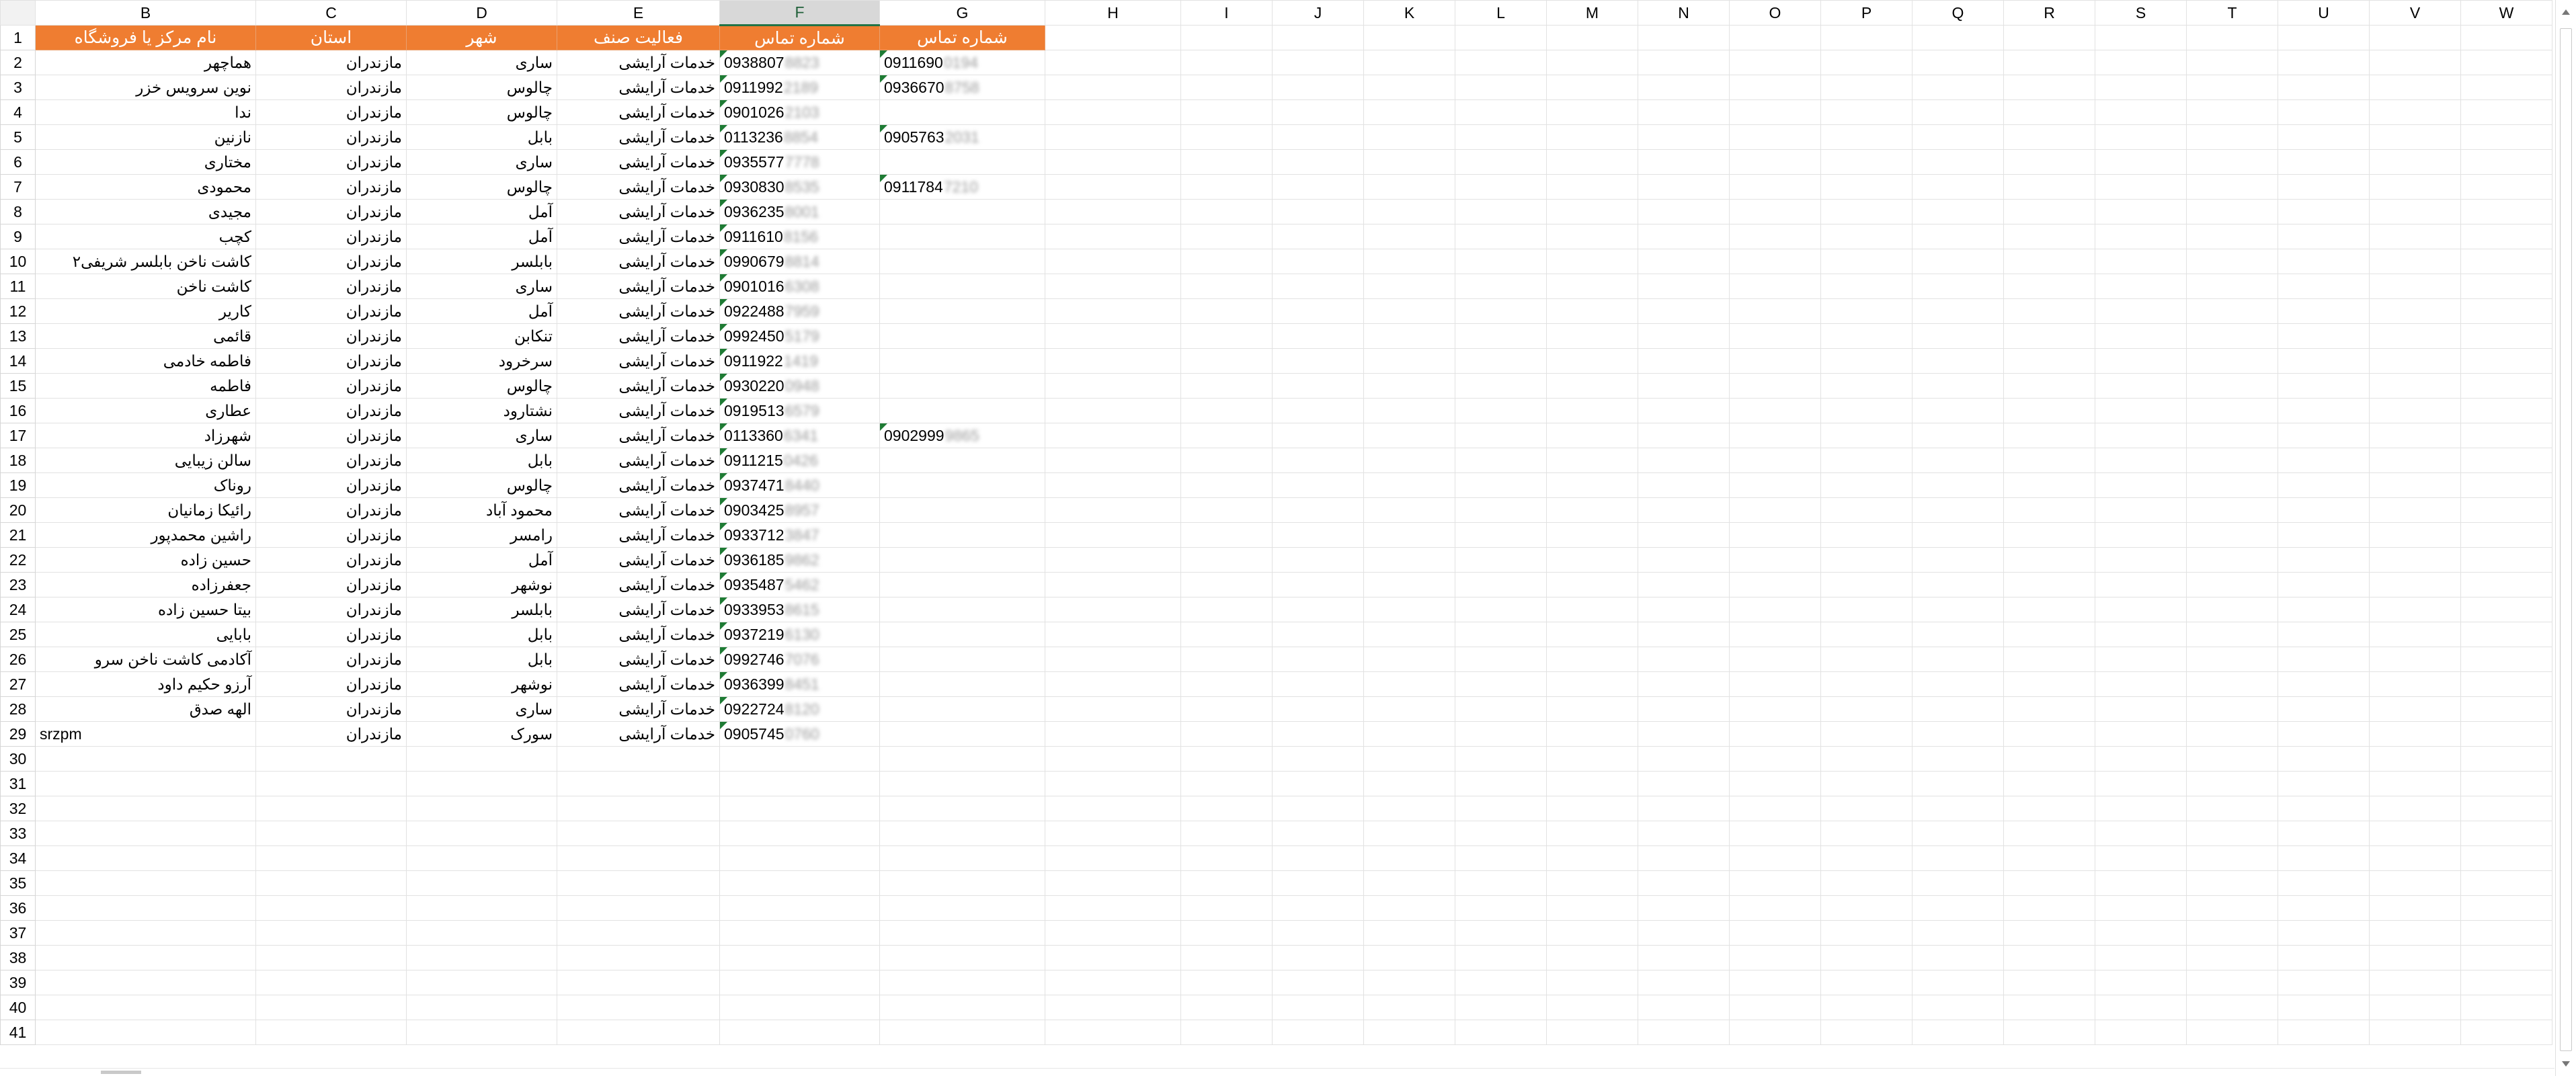 Image resolution: width=2576 pixels, height=1076 pixels. What do you see at coordinates (145, 112) in the screenshot?
I see `cell-name: ندا` at bounding box center [145, 112].